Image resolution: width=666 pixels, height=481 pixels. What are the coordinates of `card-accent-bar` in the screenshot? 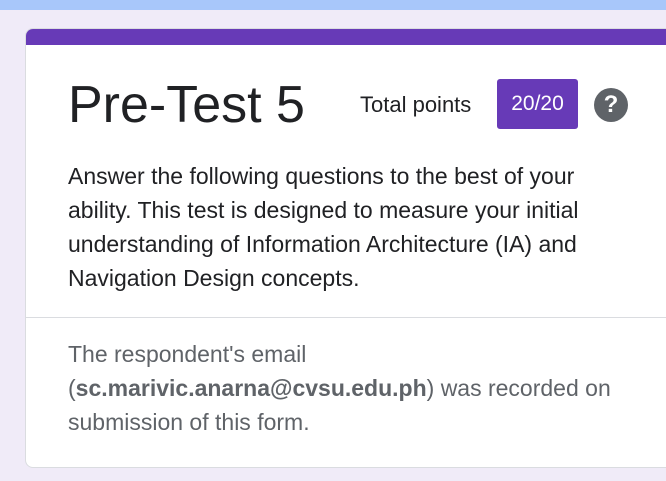 It's located at (346, 37).